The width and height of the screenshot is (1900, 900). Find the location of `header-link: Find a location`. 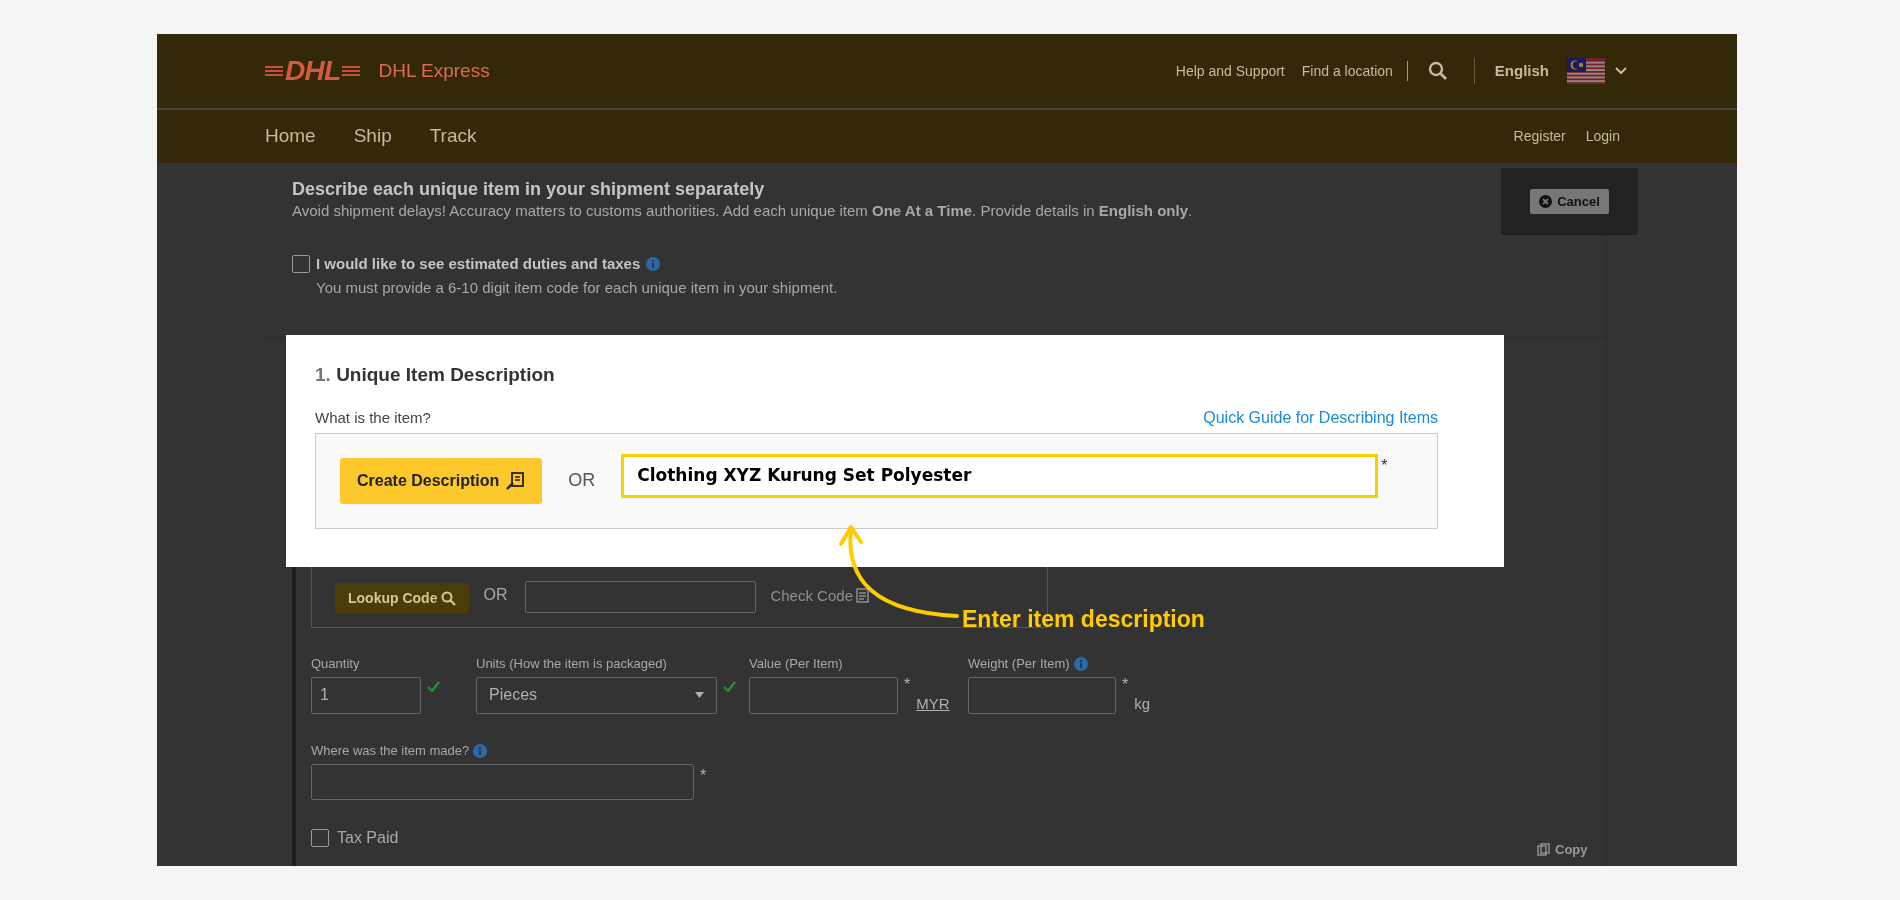

header-link: Find a location is located at coordinates (1347, 71).